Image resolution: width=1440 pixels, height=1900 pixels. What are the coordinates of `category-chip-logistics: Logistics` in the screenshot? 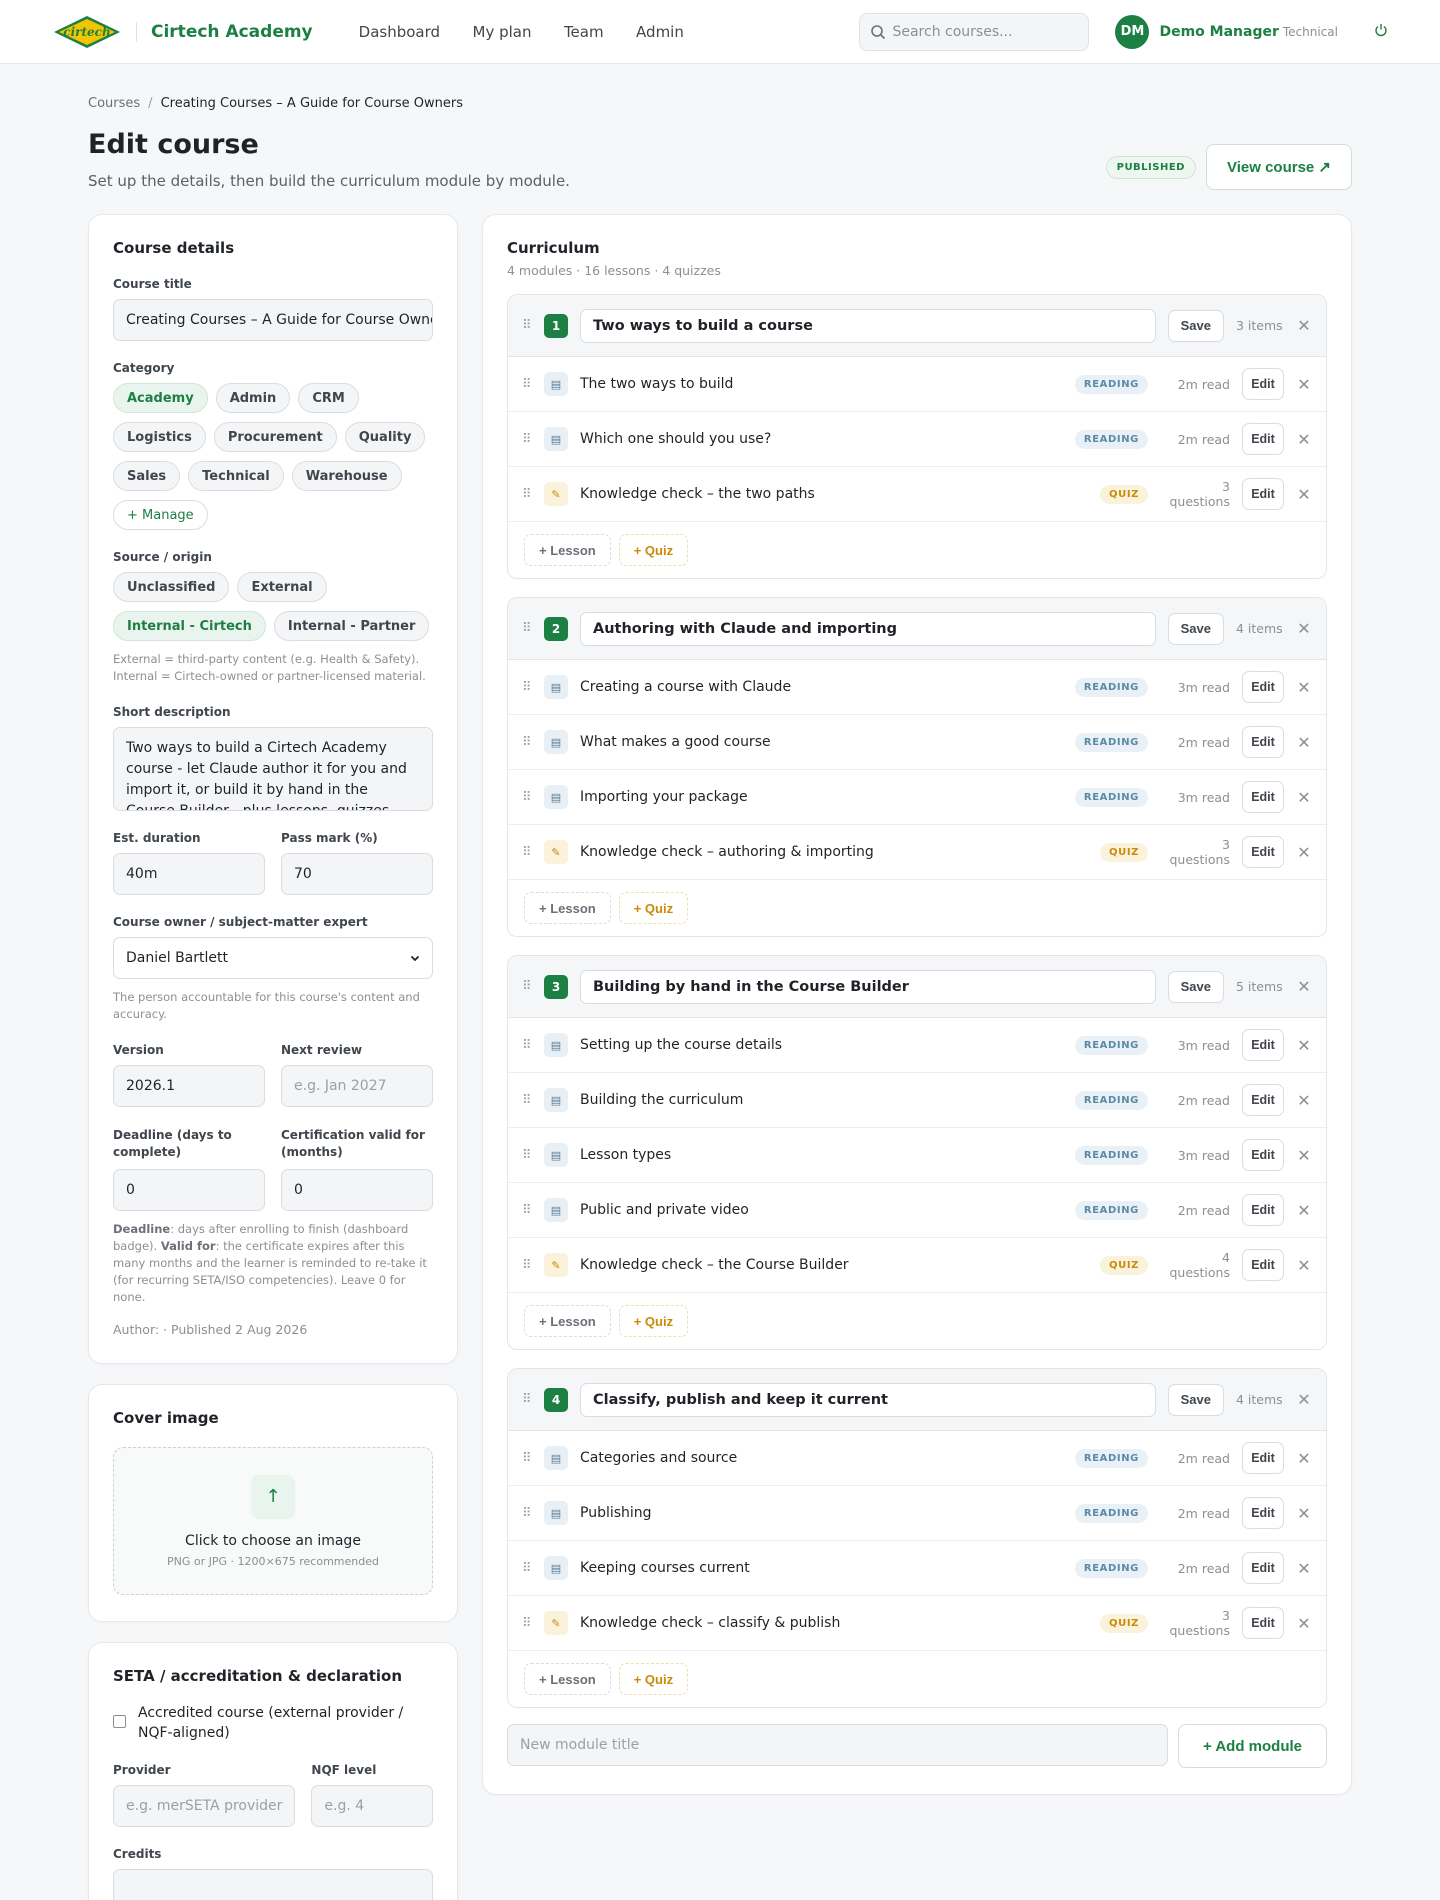 It's located at (159, 437).